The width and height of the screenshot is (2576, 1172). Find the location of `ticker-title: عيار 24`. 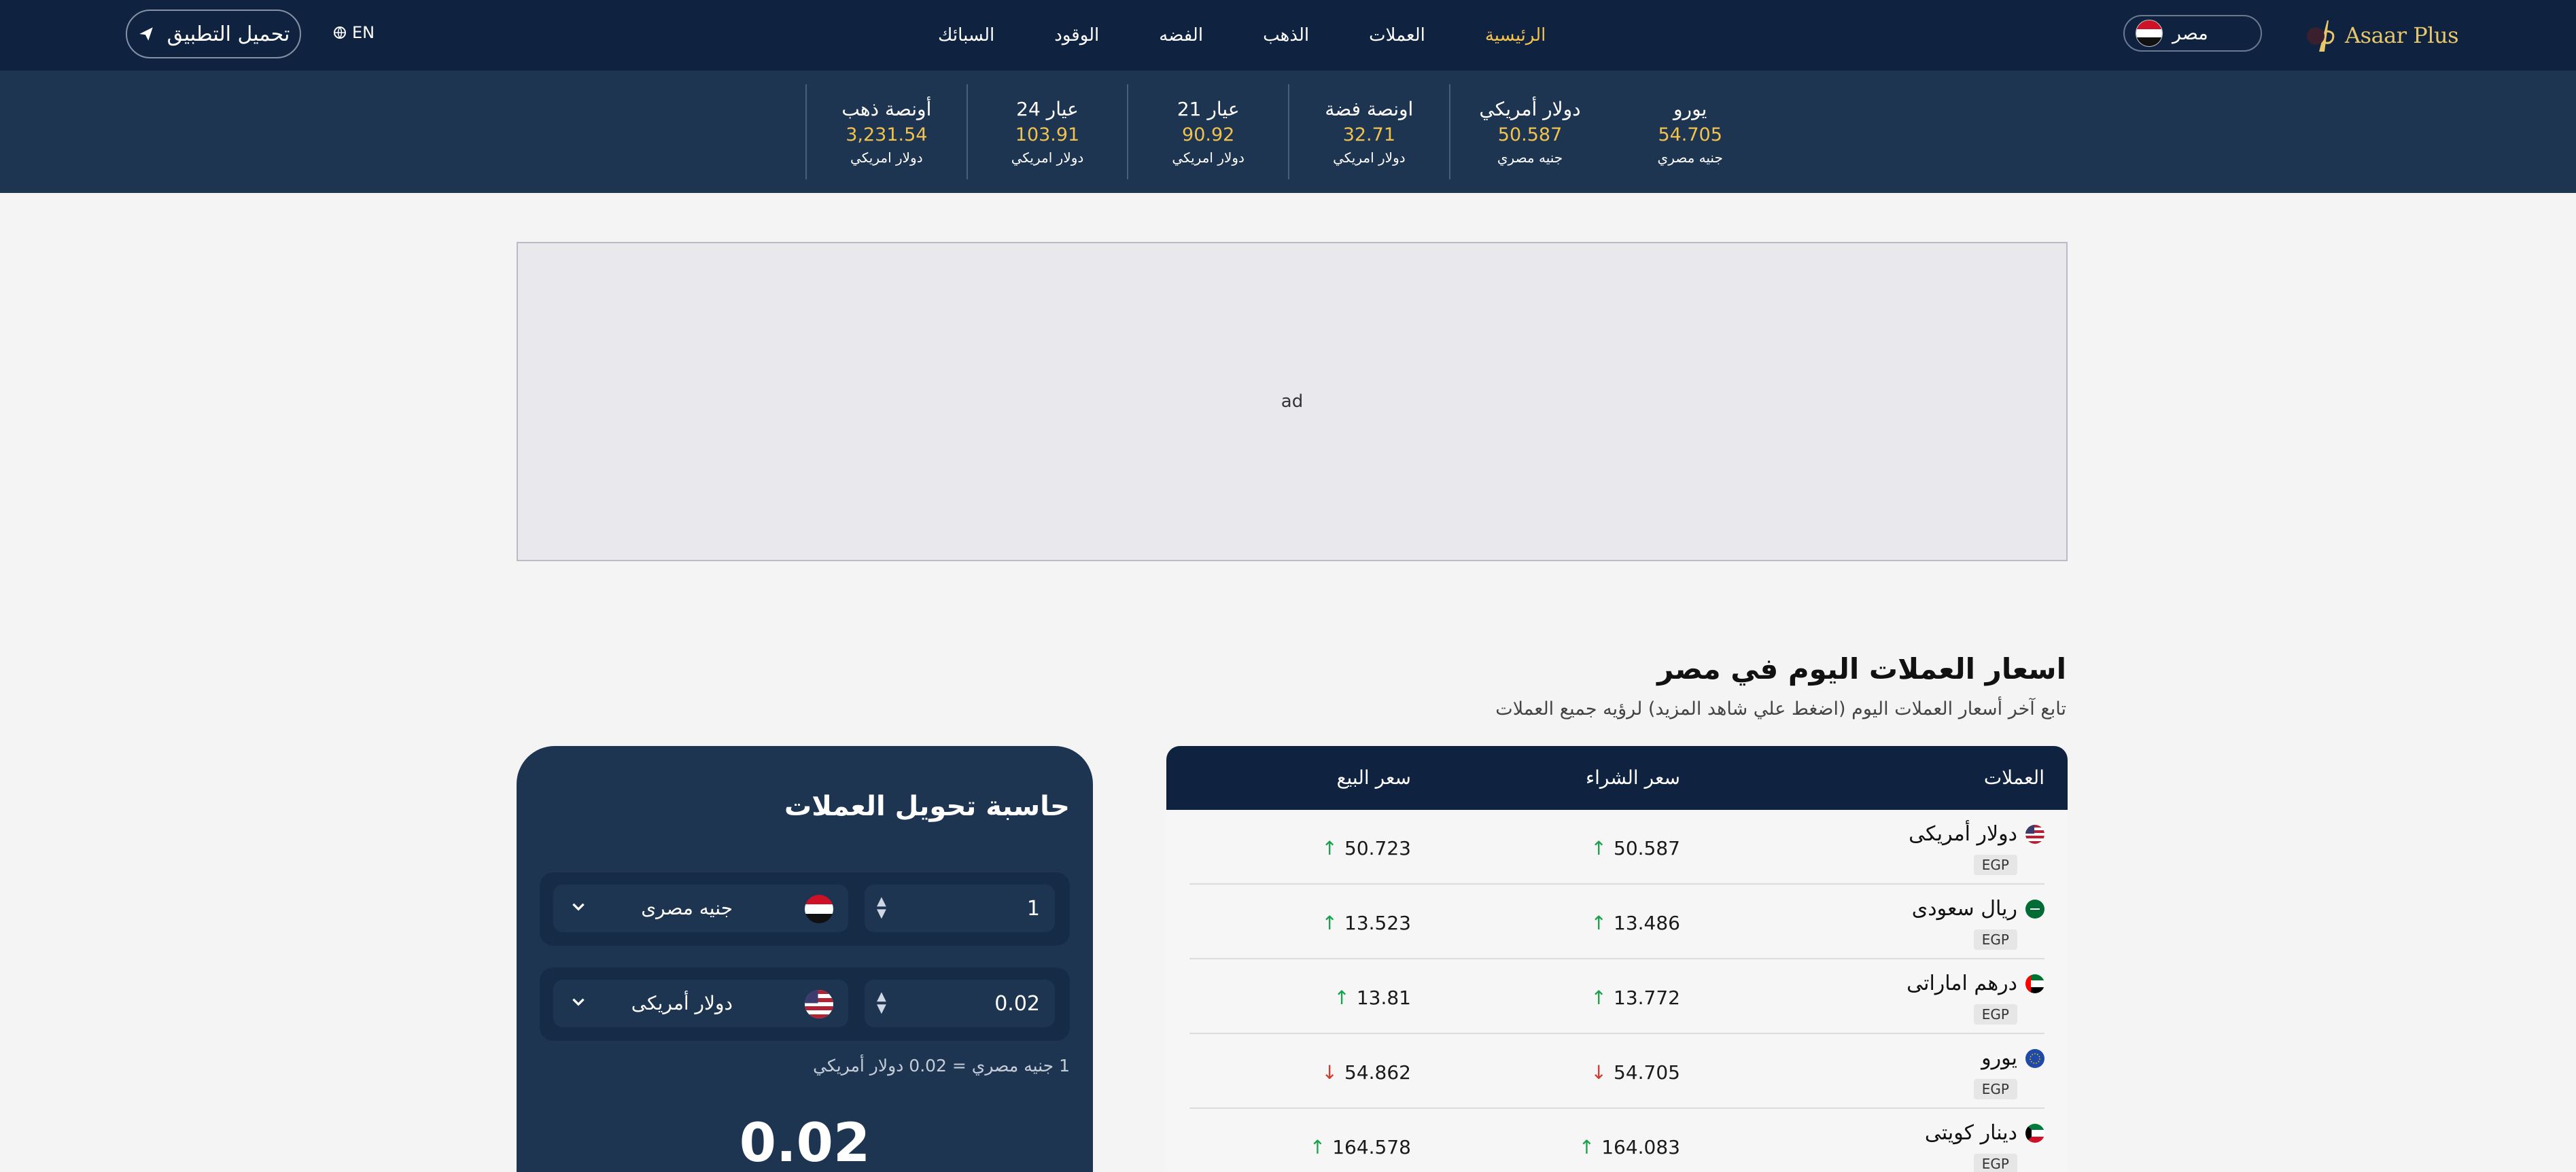

ticker-title: عيار 24 is located at coordinates (1047, 109).